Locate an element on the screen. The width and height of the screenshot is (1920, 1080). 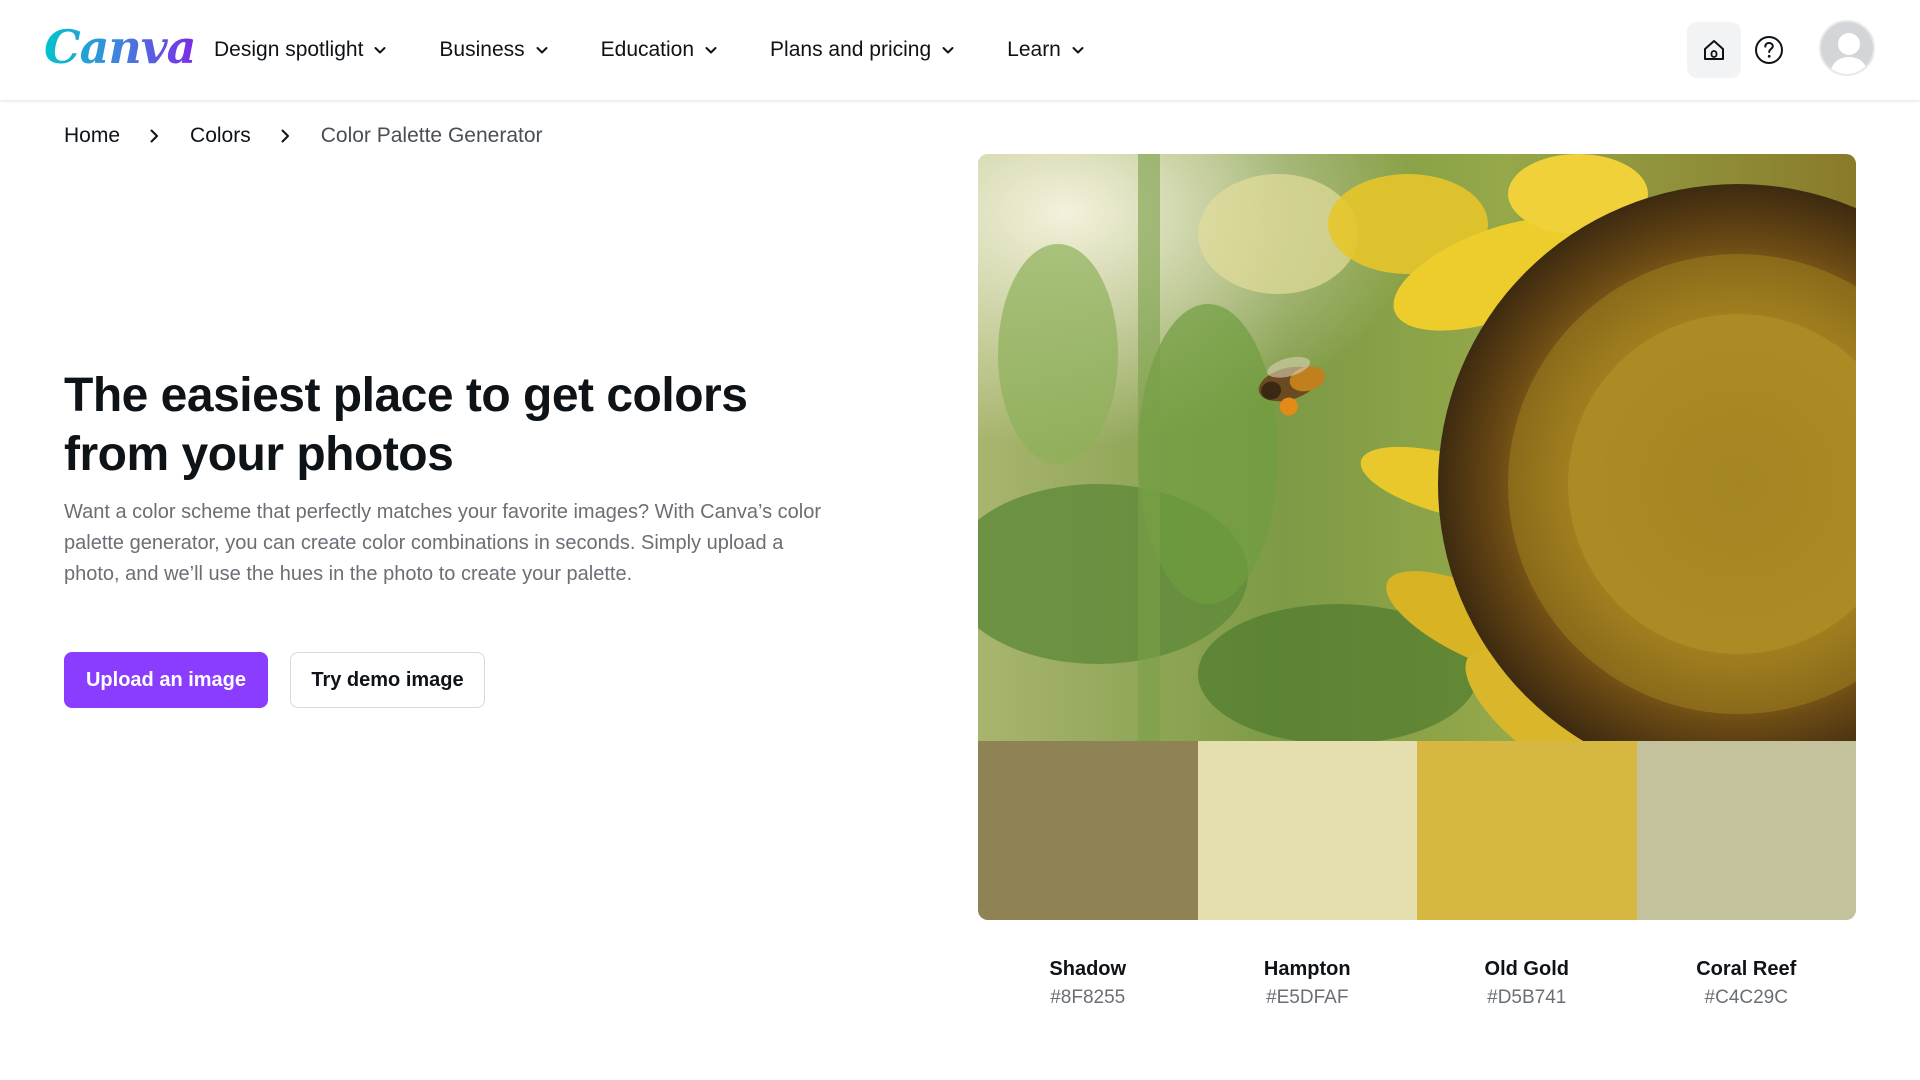
nav-business: Business is located at coordinates (493, 50).